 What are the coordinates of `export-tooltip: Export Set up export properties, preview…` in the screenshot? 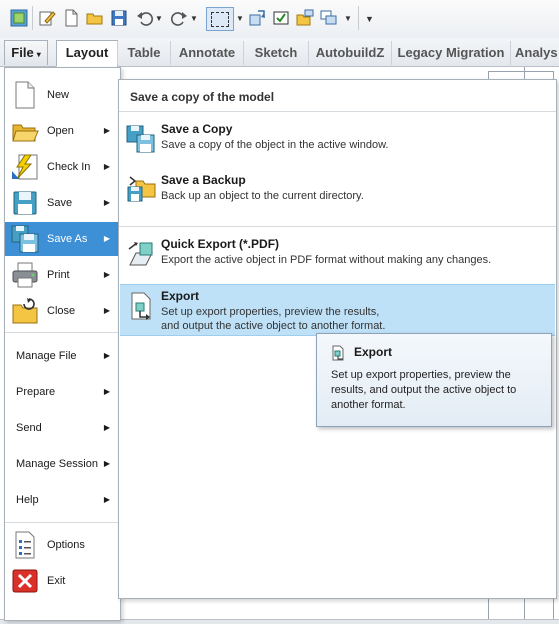 It's located at (434, 380).